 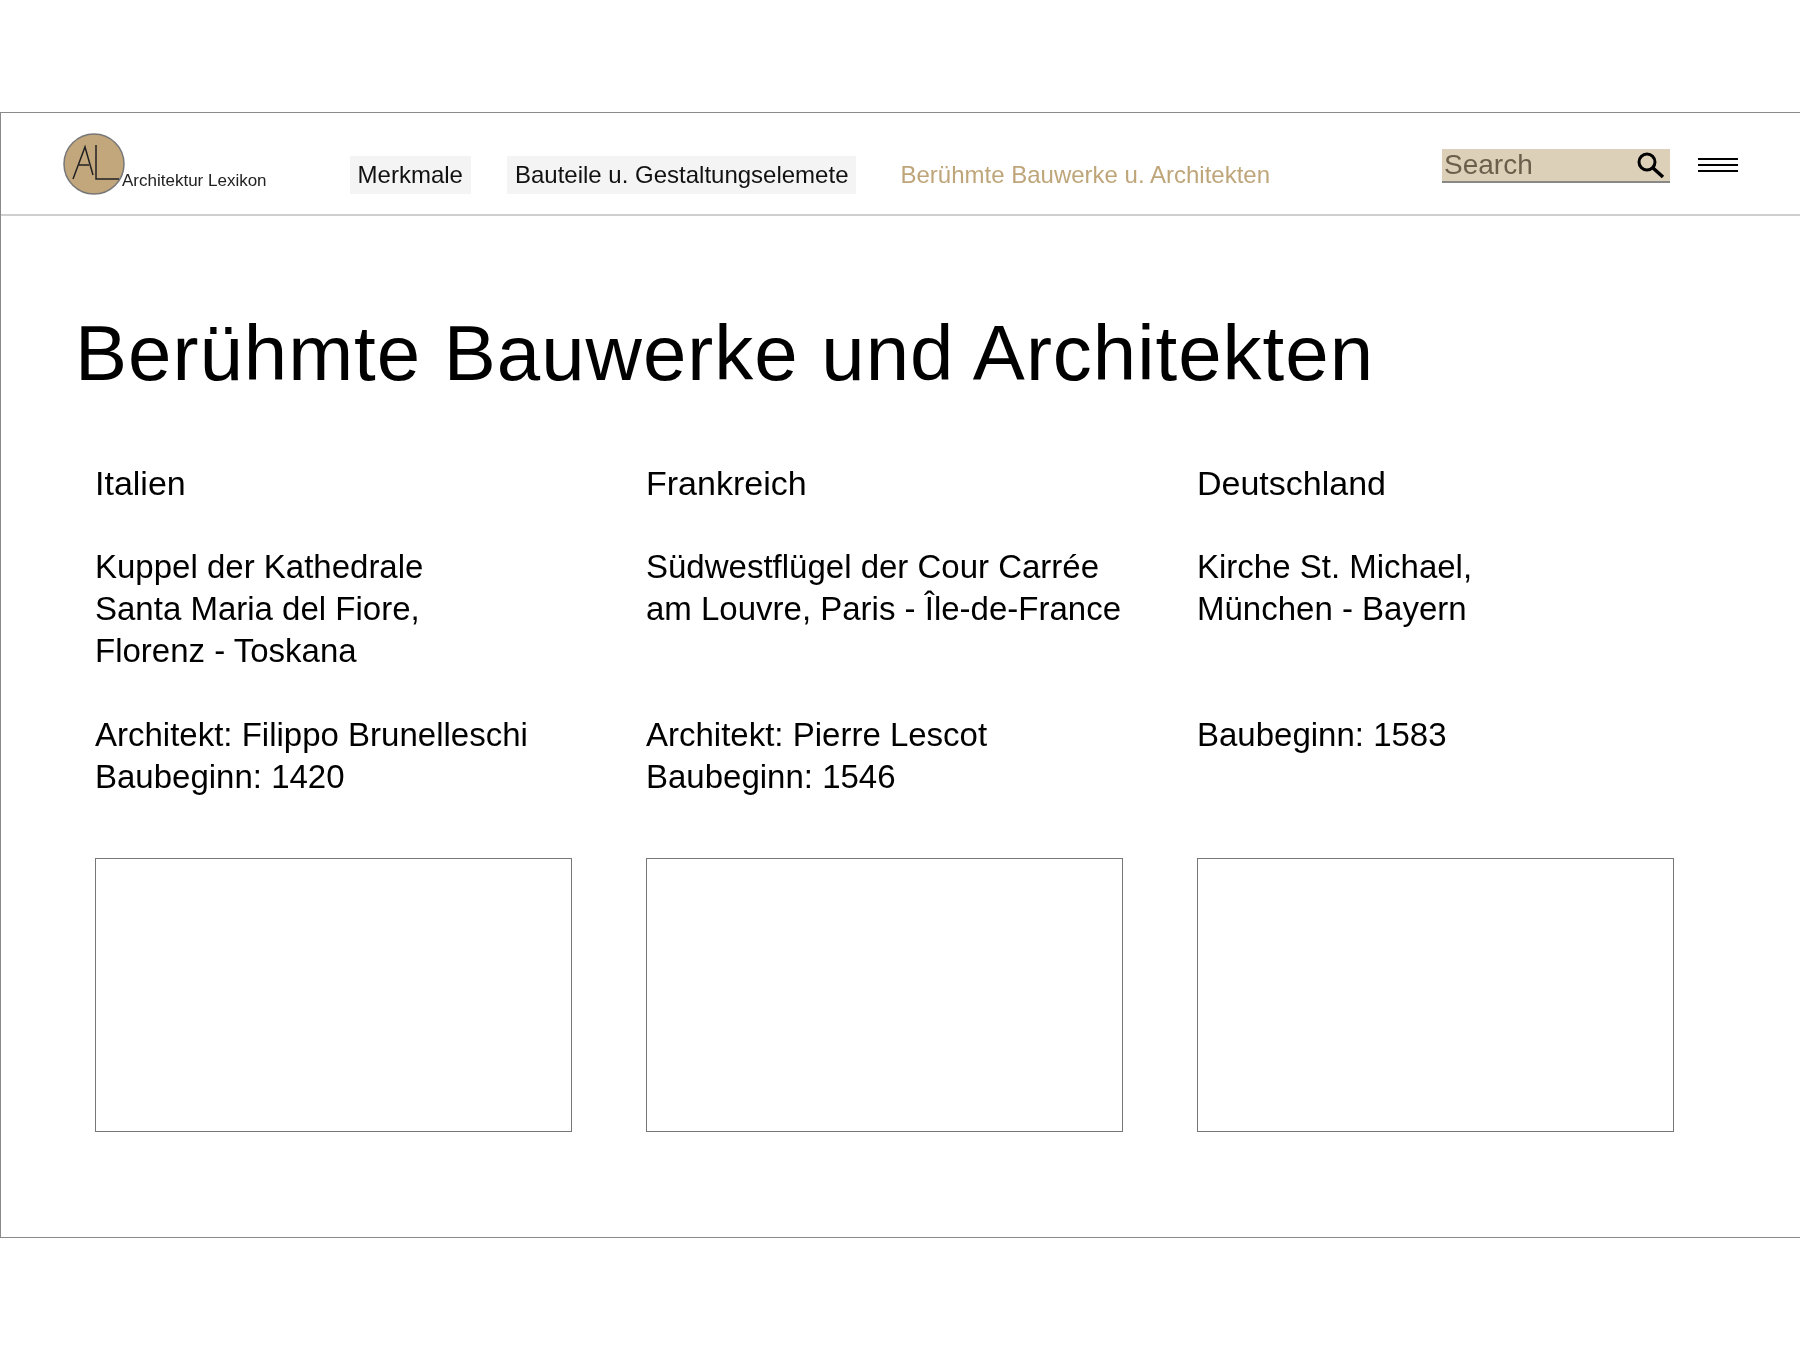 What do you see at coordinates (1335, 588) in the screenshot?
I see `building-name: Kirche St. Michael, München - Bayern` at bounding box center [1335, 588].